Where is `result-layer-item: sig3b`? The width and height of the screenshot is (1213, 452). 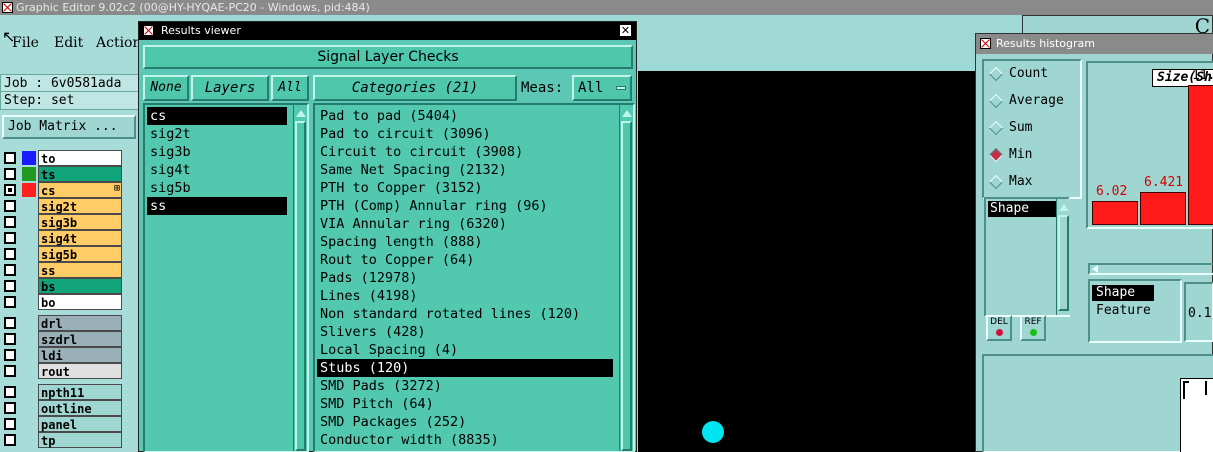
result-layer-item: sig3b is located at coordinates (217, 152).